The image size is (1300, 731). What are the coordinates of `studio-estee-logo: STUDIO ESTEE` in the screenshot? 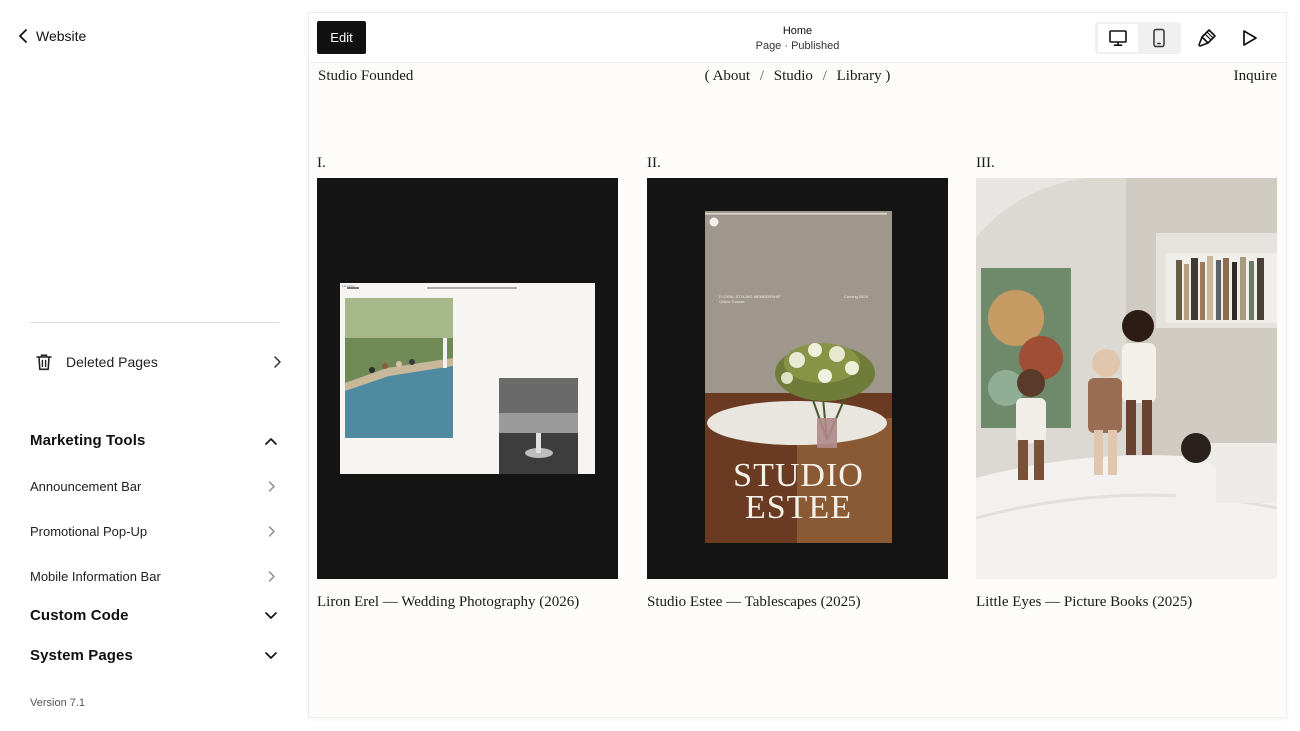 It's located at (798, 491).